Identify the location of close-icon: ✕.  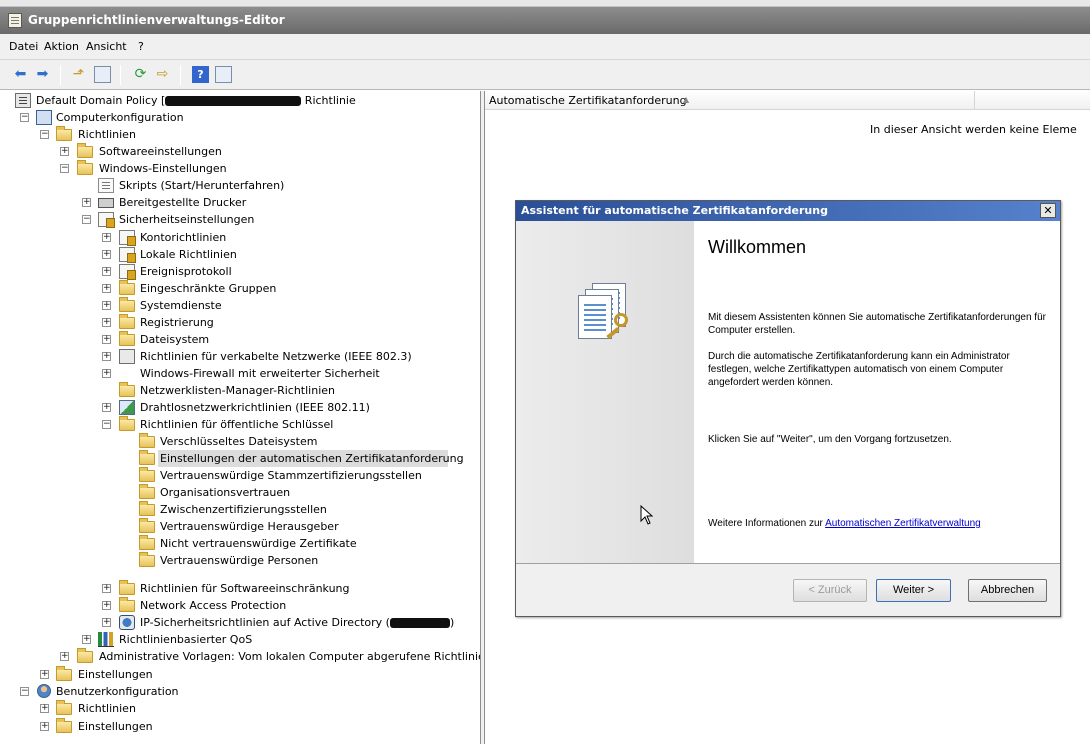
(1048, 210).